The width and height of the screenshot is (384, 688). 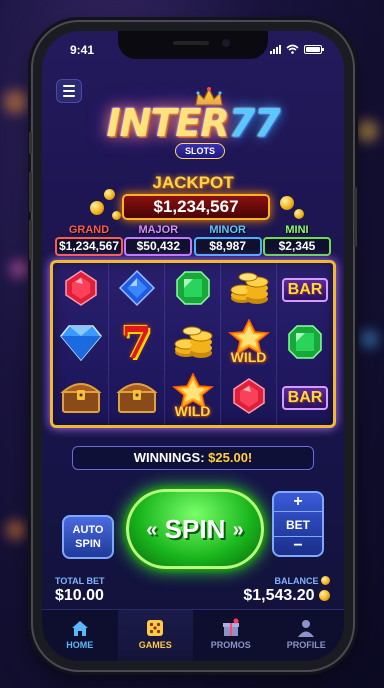 I want to click on tier-major: MAJOR $50,432, so click(x=158, y=240).